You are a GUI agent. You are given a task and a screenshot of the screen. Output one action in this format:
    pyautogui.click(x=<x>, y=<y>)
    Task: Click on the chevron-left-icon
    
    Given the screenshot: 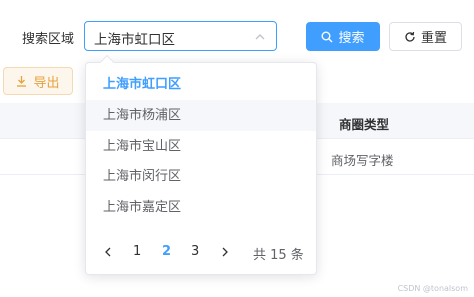 What is the action you would take?
    pyautogui.click(x=108, y=252)
    